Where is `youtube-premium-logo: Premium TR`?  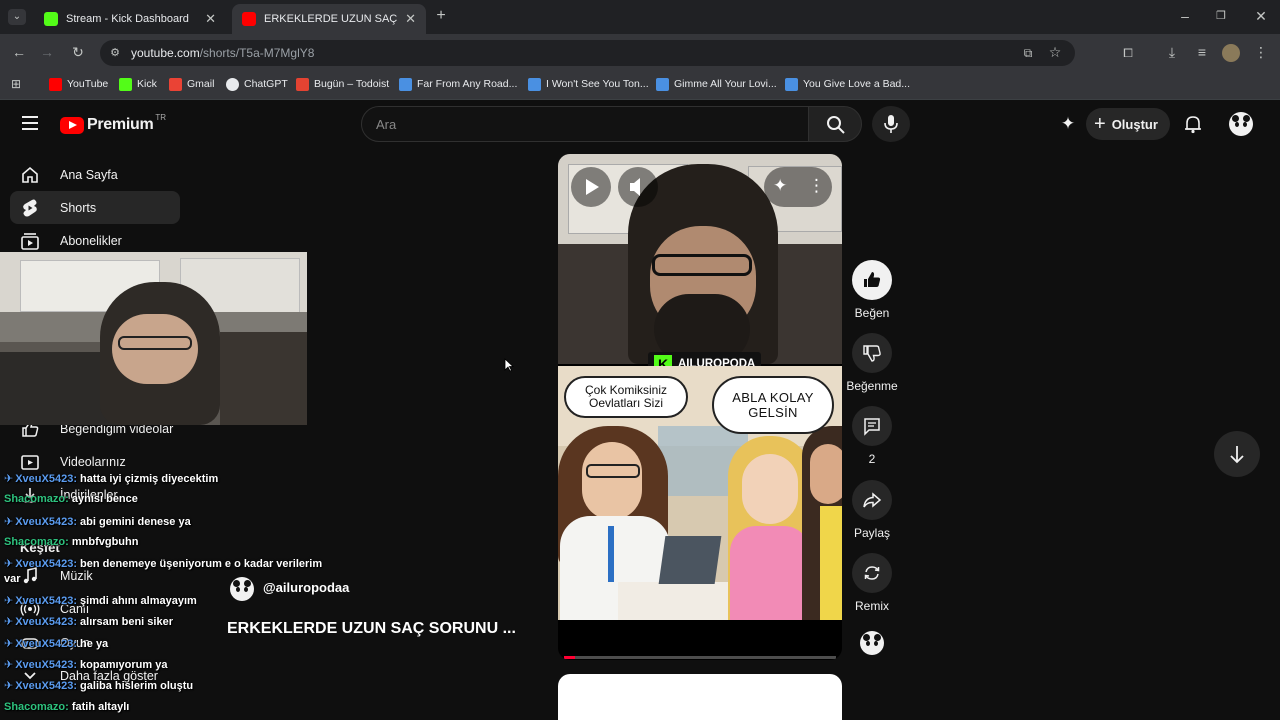
youtube-premium-logo: Premium TR is located at coordinates (113, 124).